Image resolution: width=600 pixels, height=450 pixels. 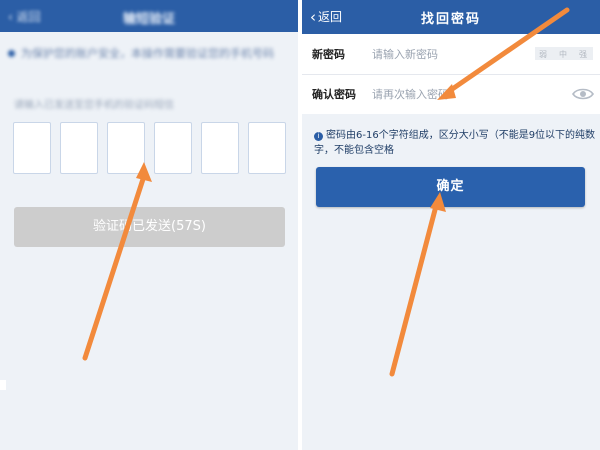 I want to click on strength-strong: 强, so click(x=583, y=54).